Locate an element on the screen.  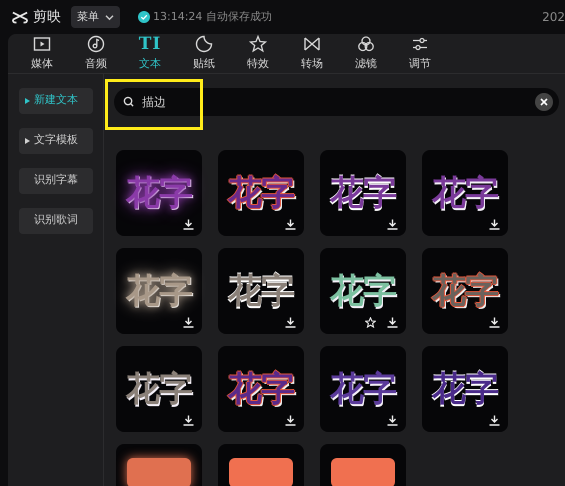
music-note-icon is located at coordinates (96, 44).